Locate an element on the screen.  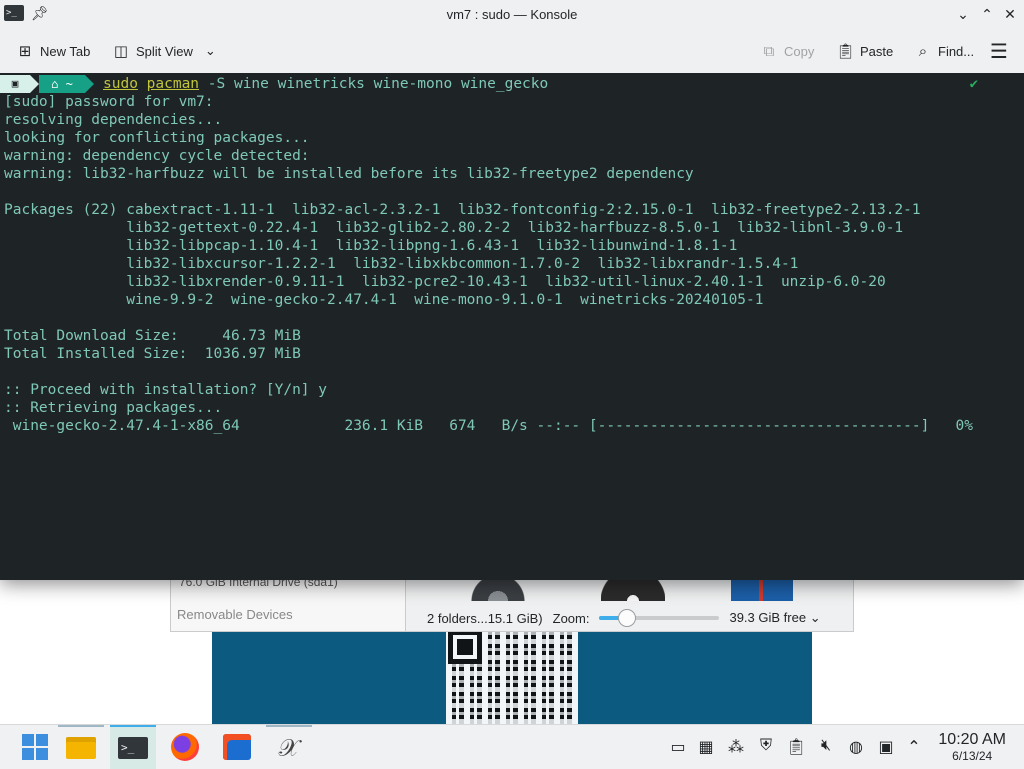
cmd-pacman: pacman is located at coordinates (173, 84).